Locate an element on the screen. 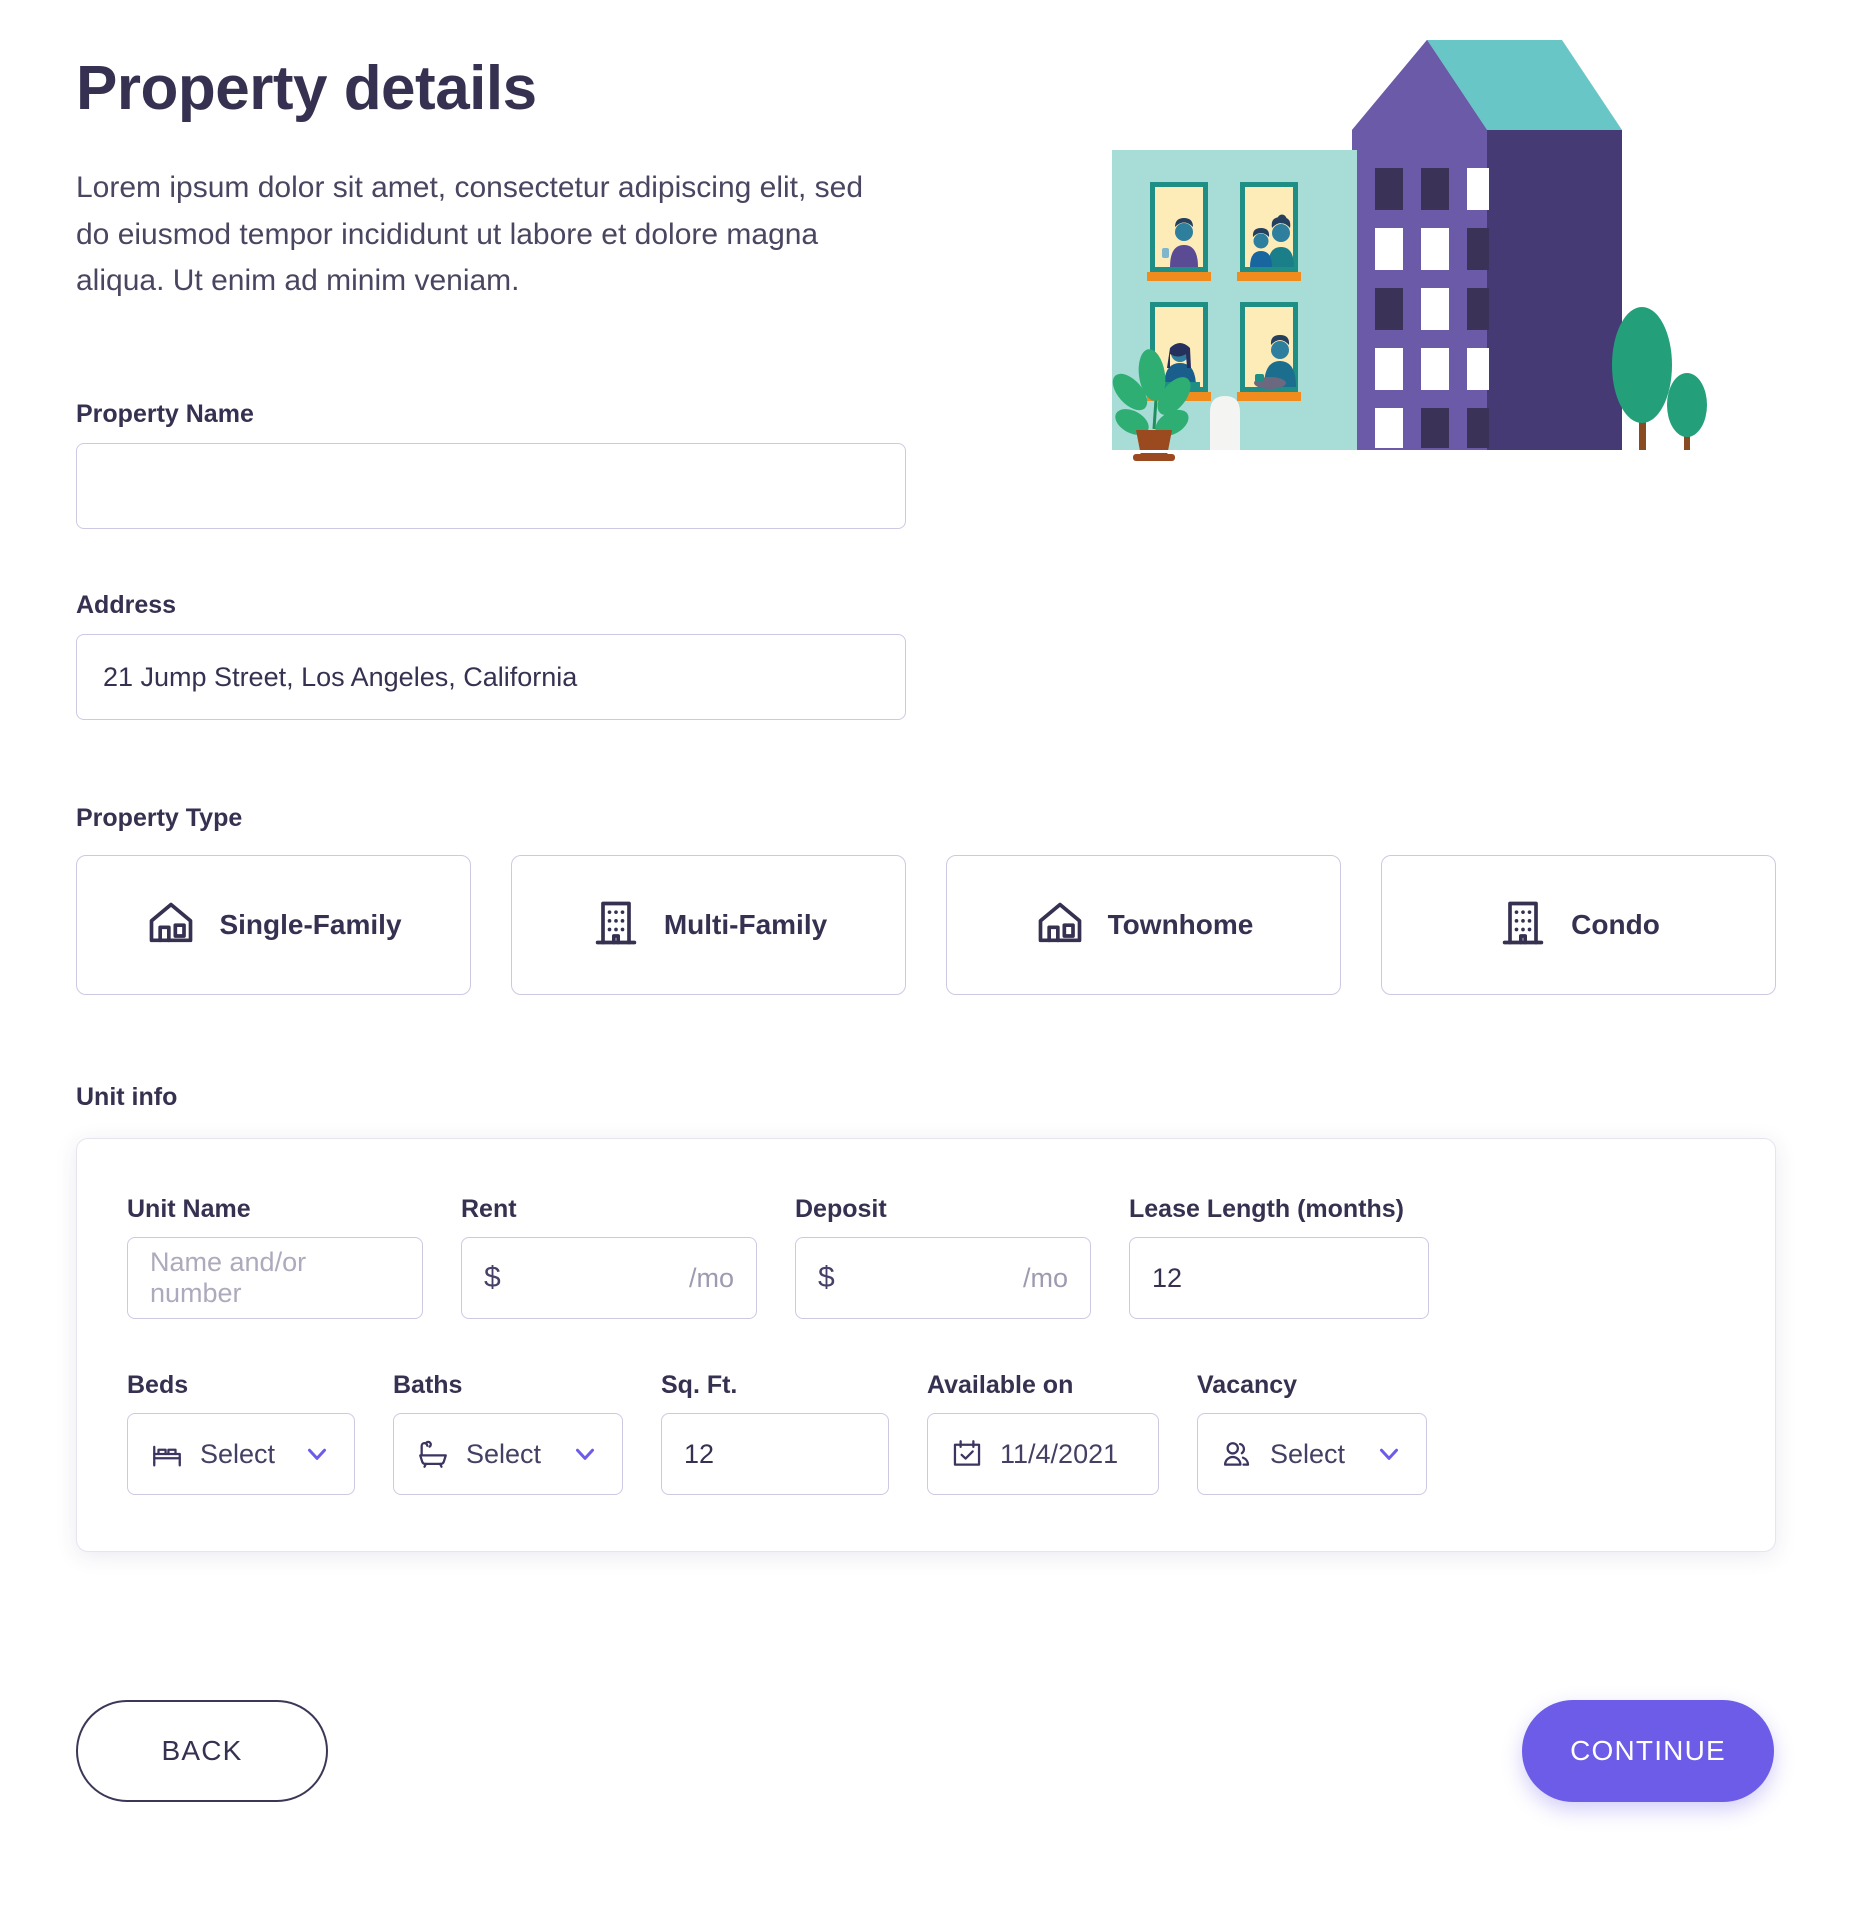 The width and height of the screenshot is (1850, 1918). vacancy-value: Select is located at coordinates (1308, 1453).